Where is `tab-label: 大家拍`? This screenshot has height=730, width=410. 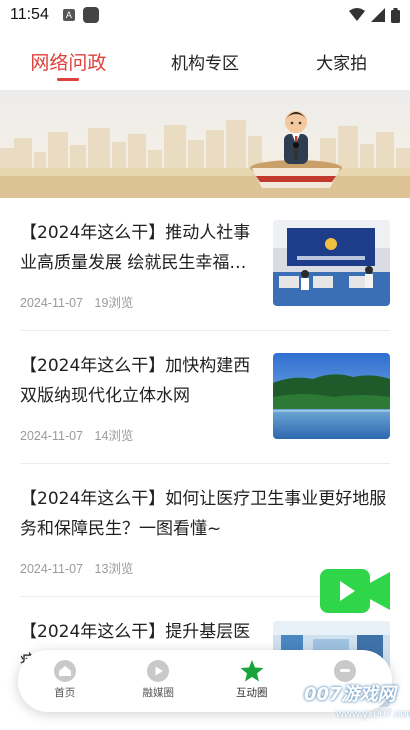 tab-label: 大家拍 is located at coordinates (342, 64).